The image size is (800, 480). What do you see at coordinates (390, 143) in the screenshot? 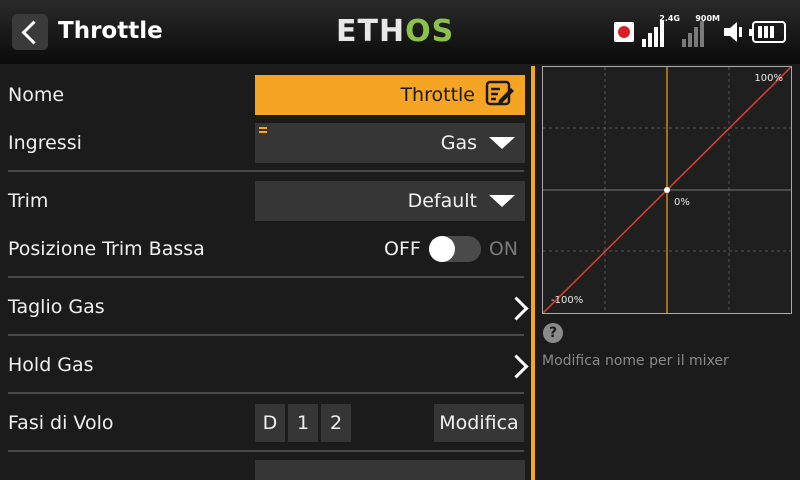
I see `ingressi-dropdown: Gas` at bounding box center [390, 143].